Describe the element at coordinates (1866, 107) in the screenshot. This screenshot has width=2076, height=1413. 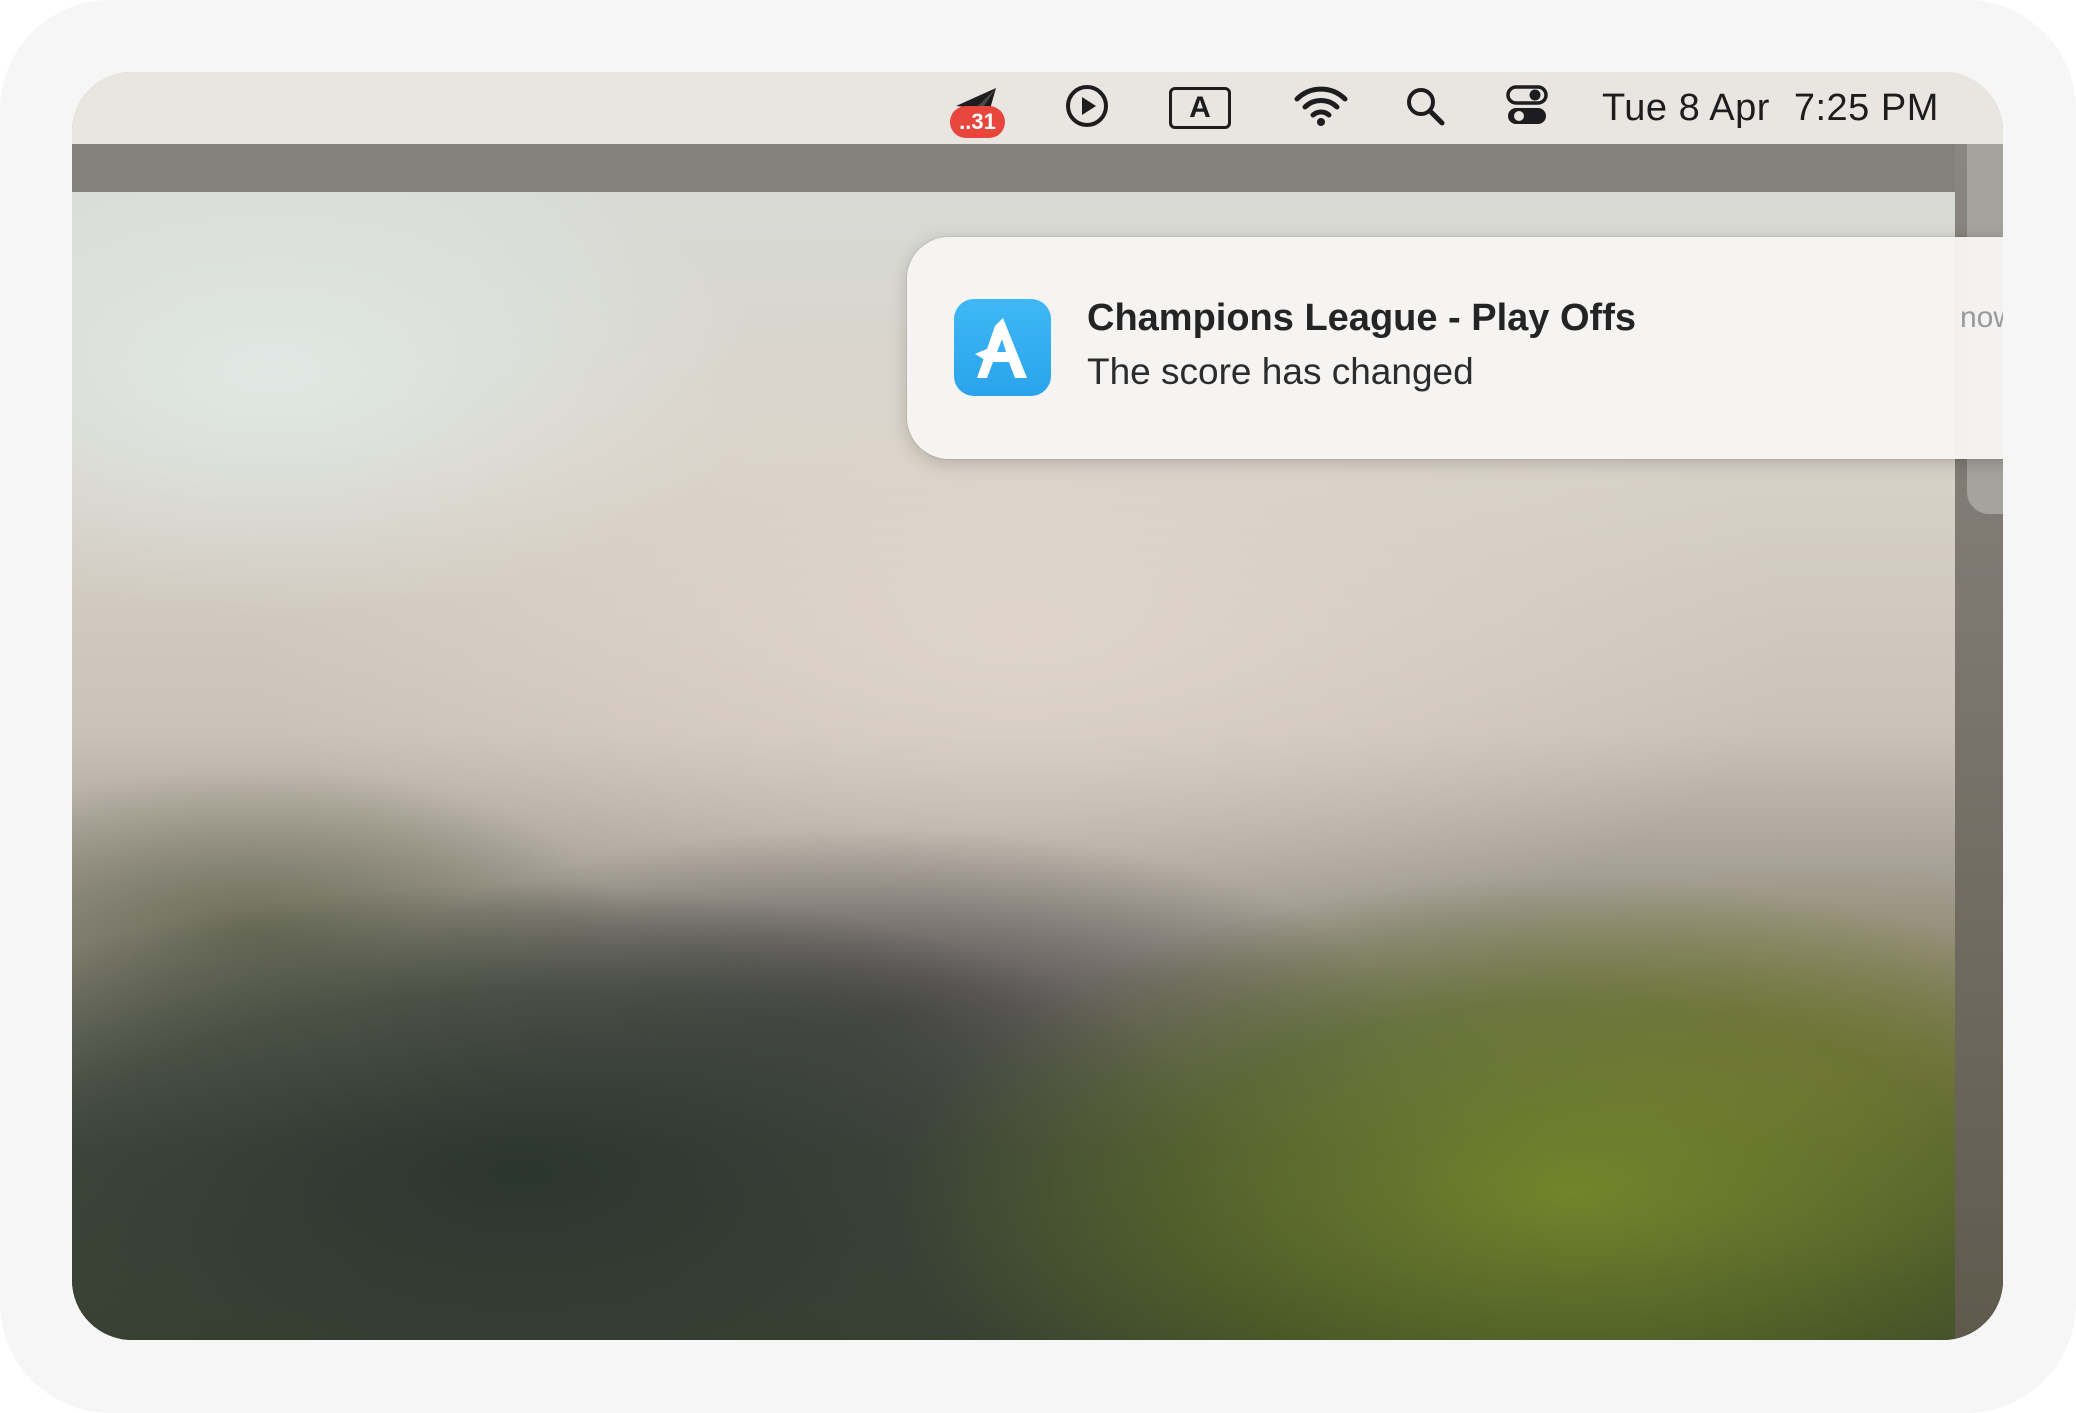
I see `clock-time: 7:25 PM` at that location.